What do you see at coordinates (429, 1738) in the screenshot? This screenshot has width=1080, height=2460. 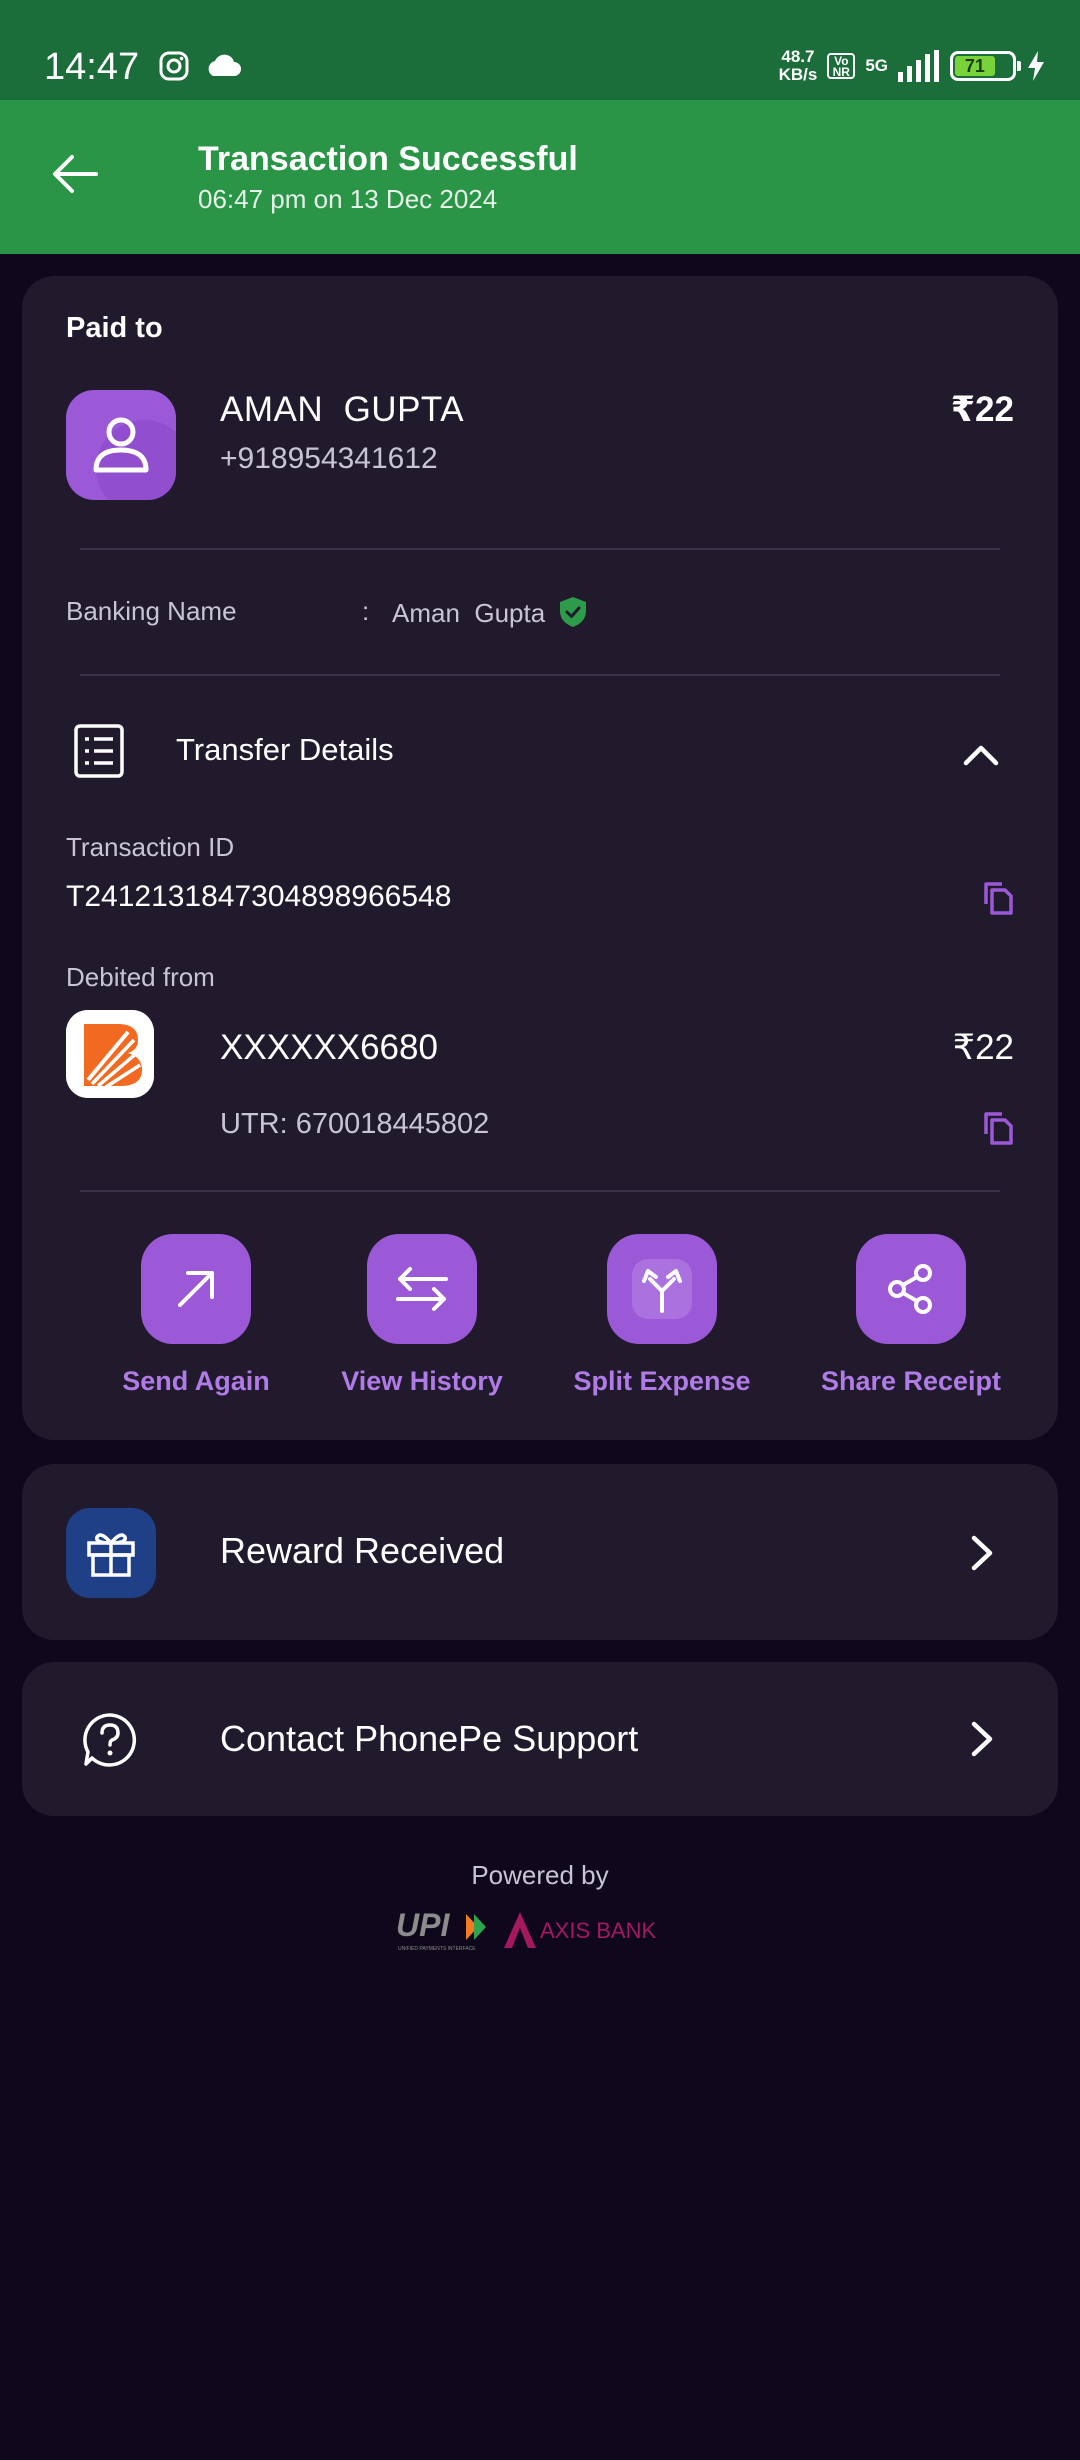 I see `contact-support-label: Contact PhonePe Support` at bounding box center [429, 1738].